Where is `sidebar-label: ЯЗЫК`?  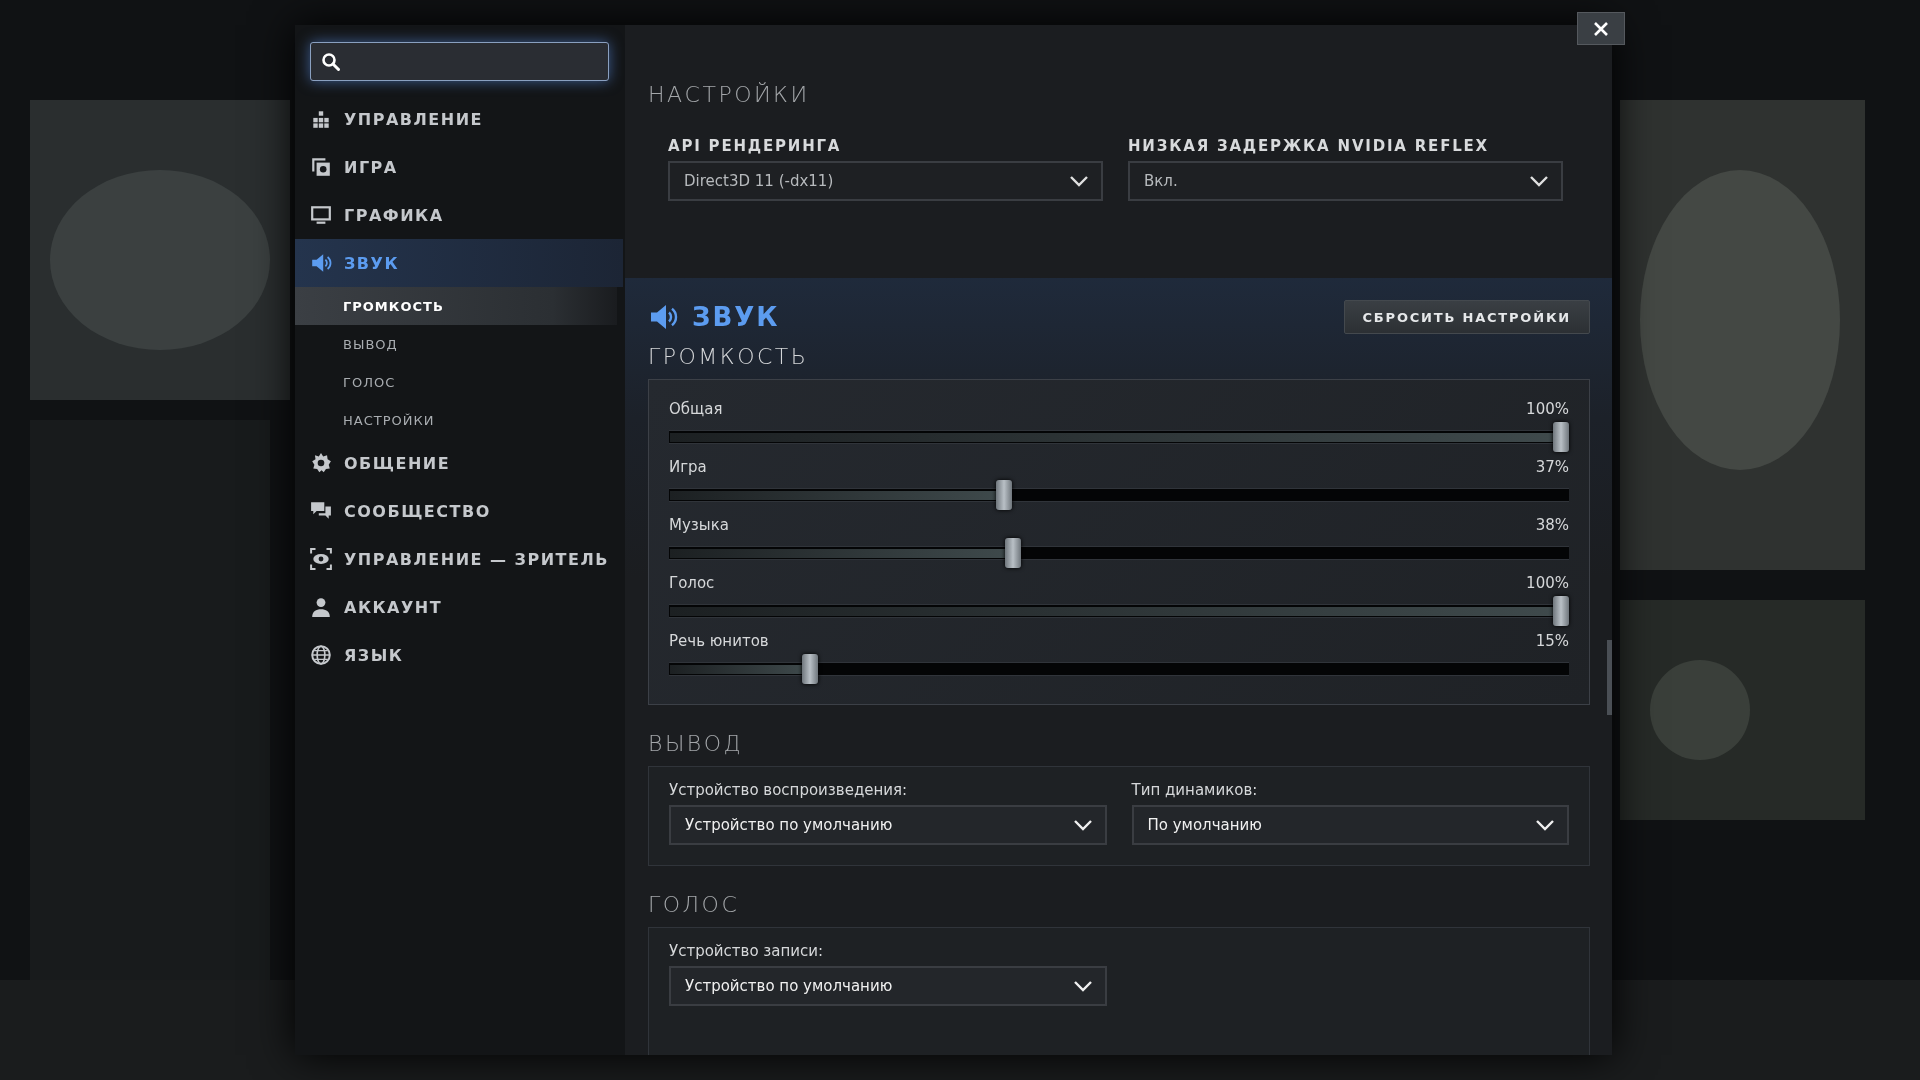
sidebar-label: ЯЗЫК is located at coordinates (374, 655).